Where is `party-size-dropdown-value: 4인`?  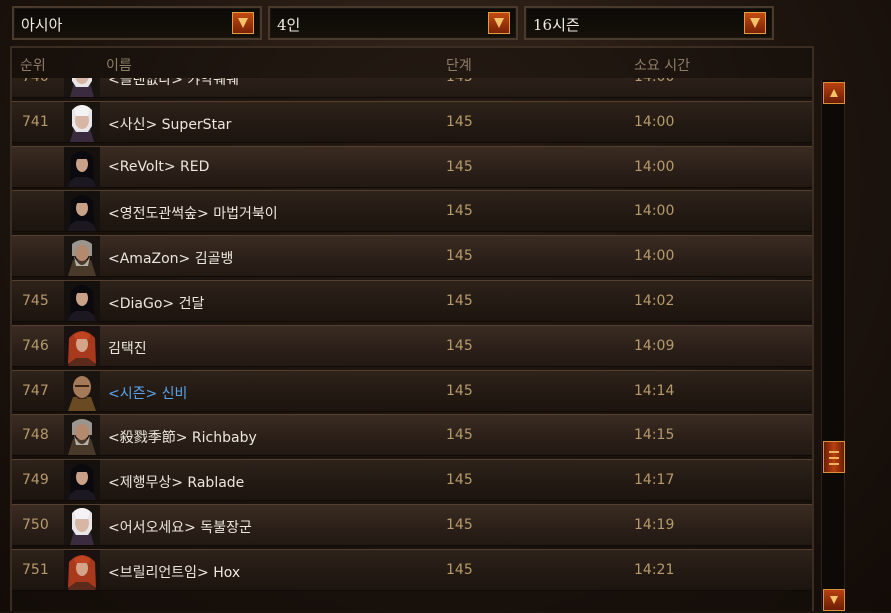 party-size-dropdown-value: 4인 is located at coordinates (289, 25).